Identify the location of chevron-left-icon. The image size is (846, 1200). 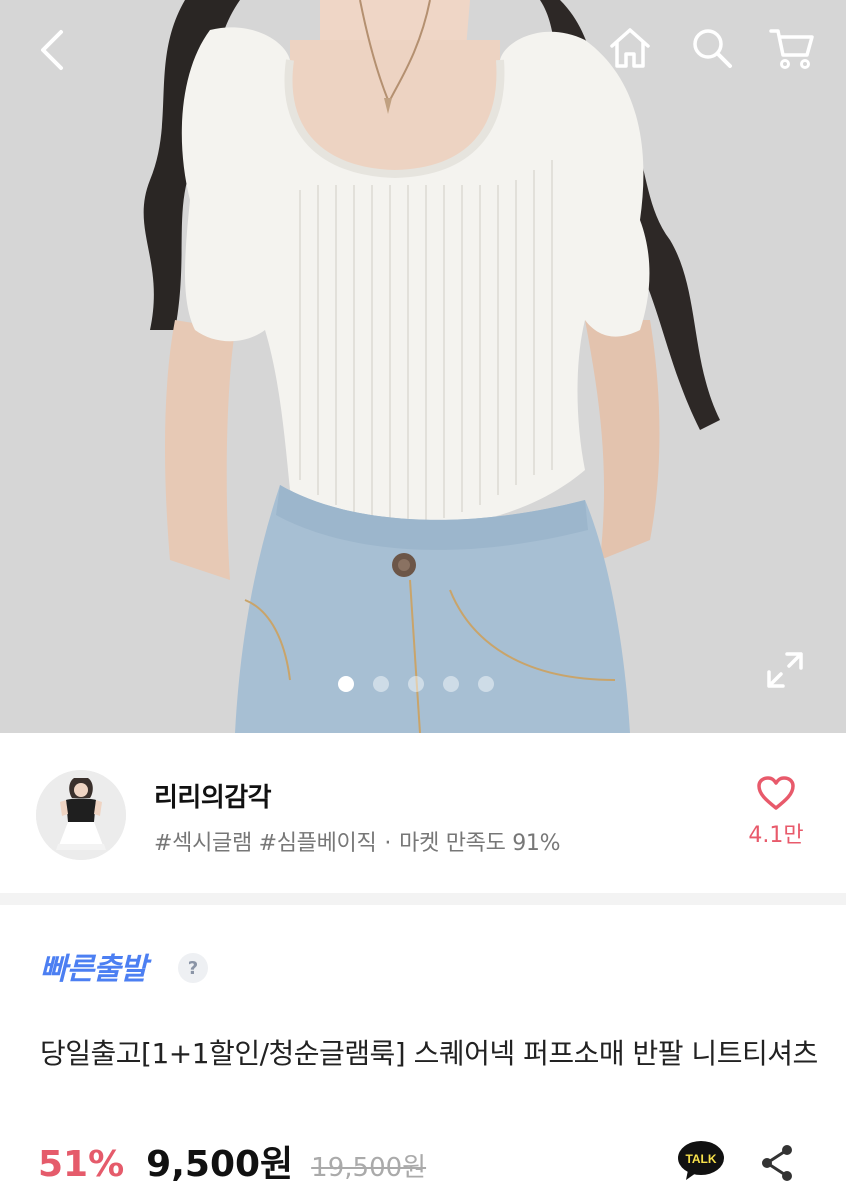
(52, 50).